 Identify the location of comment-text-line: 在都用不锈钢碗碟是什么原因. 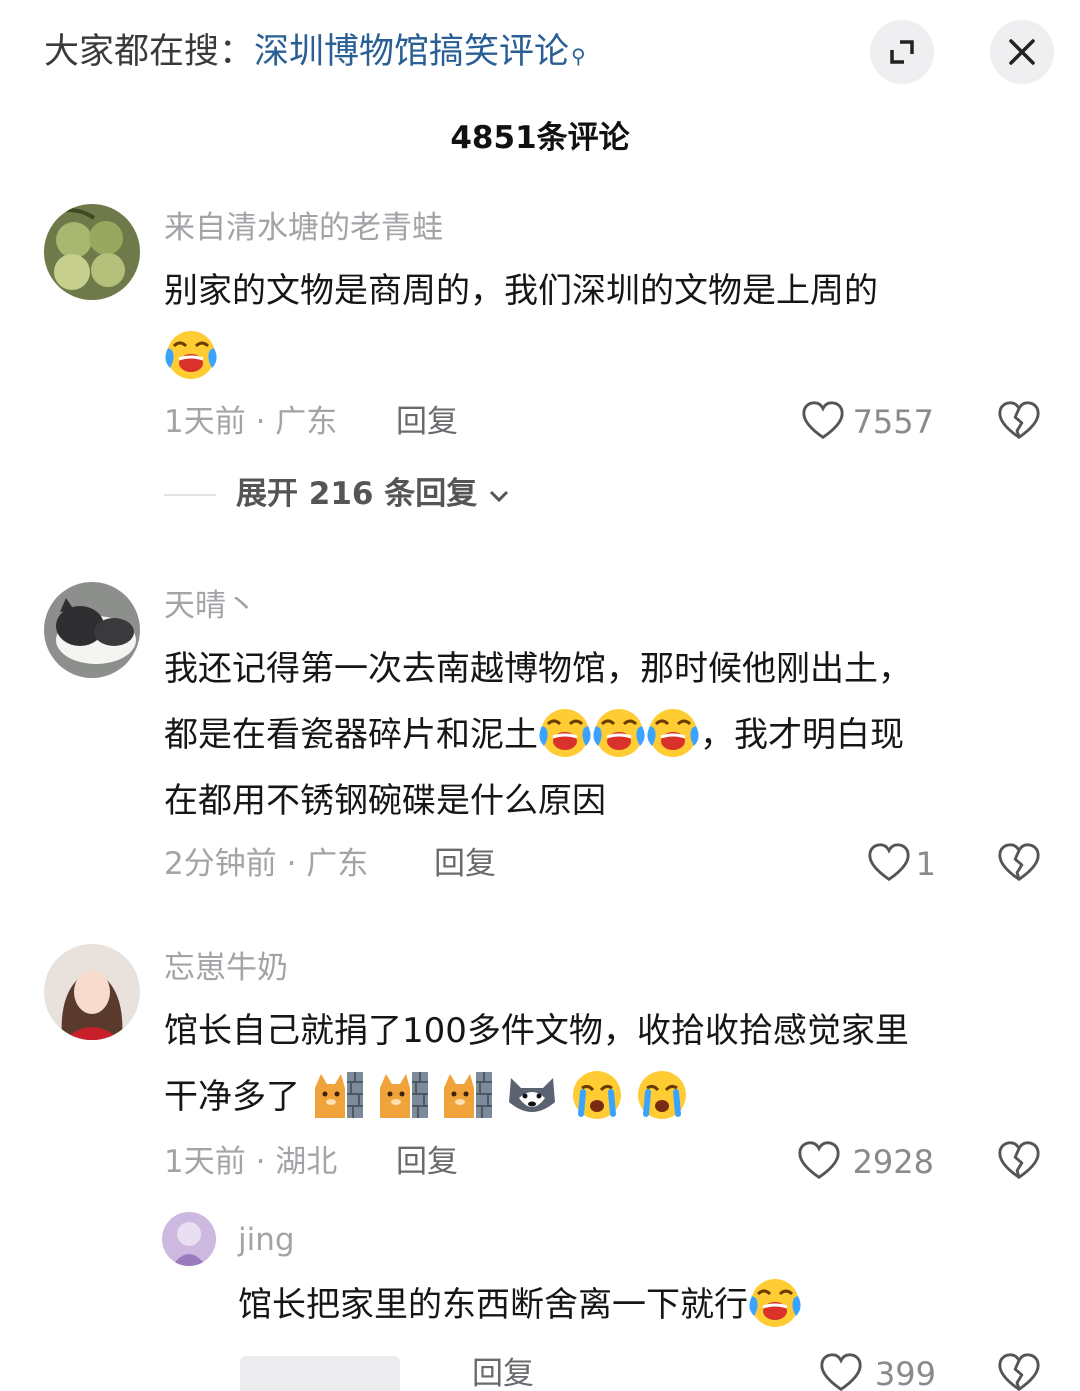
(385, 801).